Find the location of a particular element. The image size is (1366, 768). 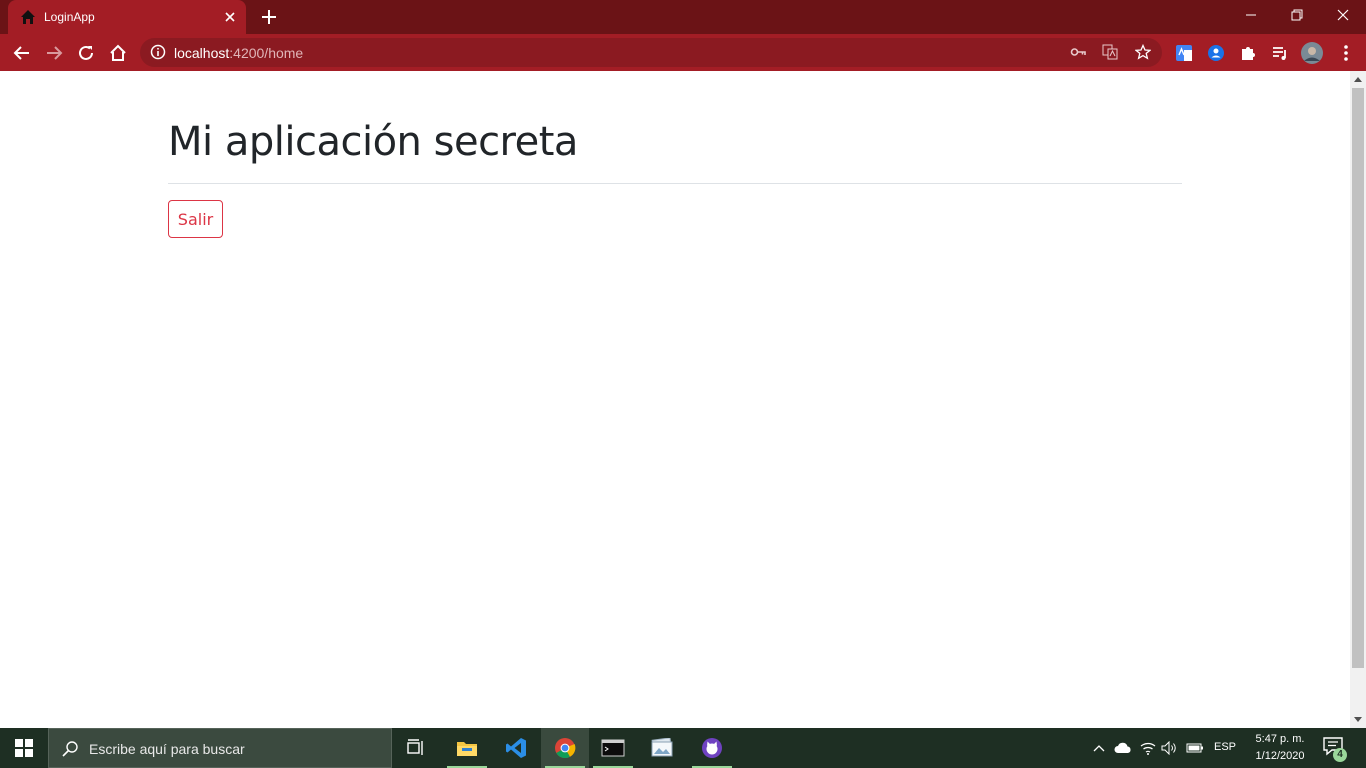

key-icon is located at coordinates (1078, 52).